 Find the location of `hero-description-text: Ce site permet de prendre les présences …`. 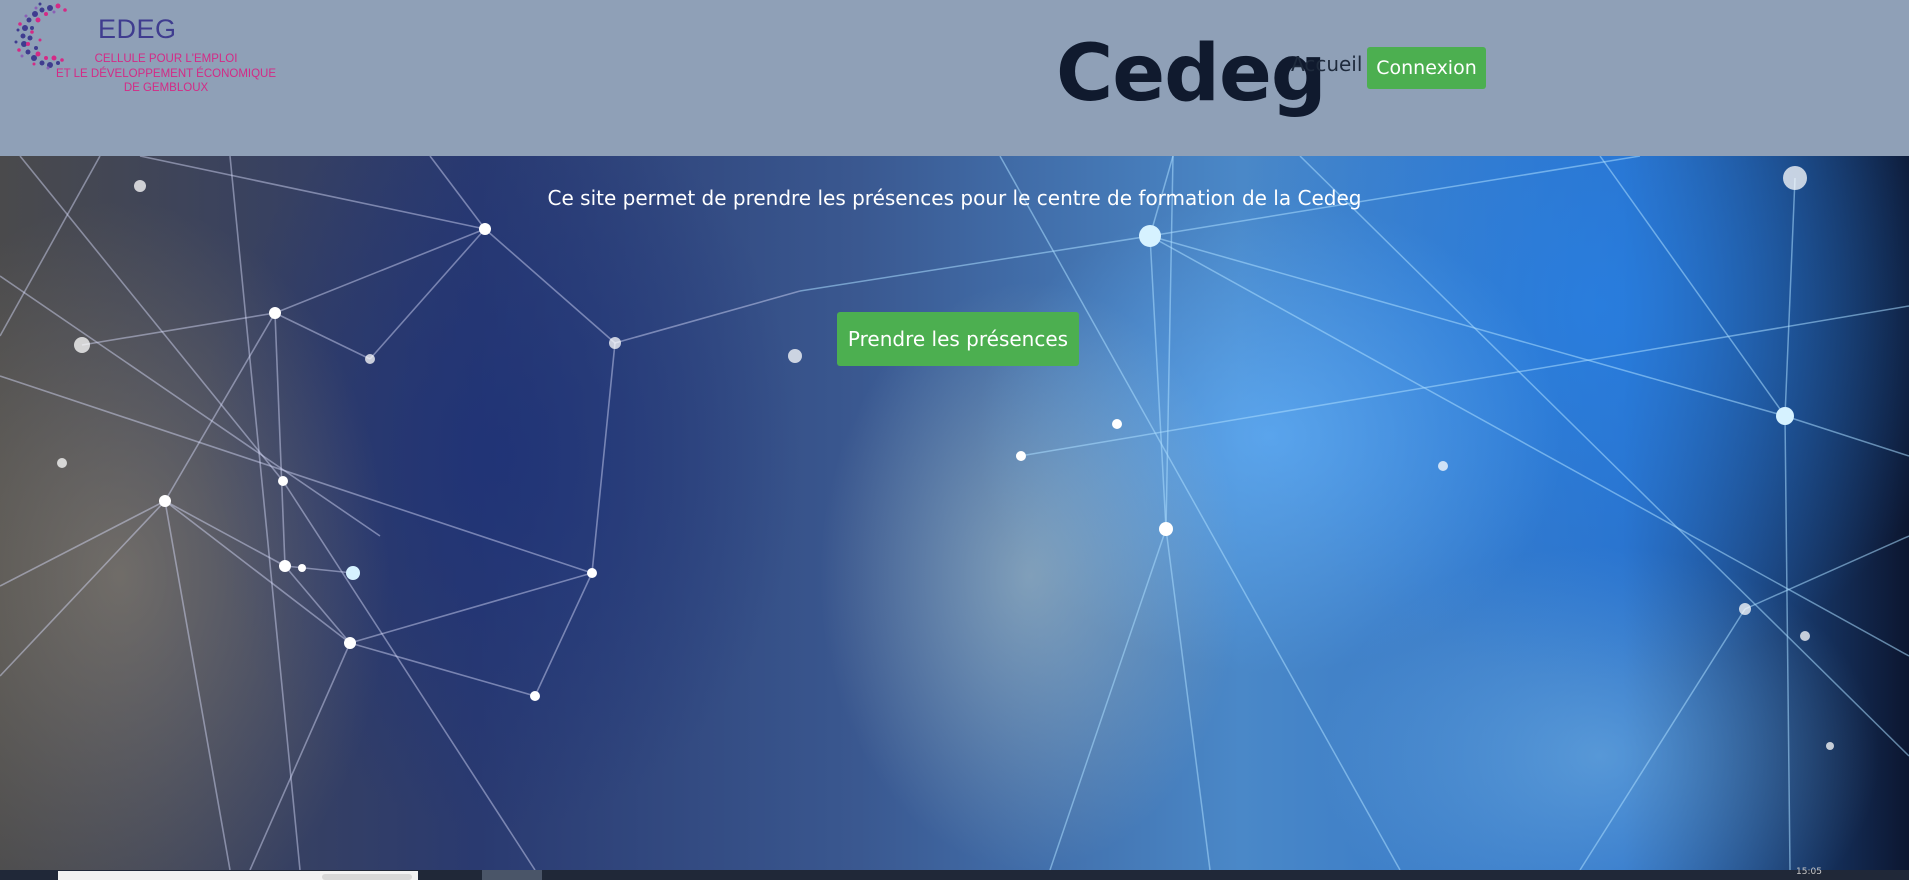

hero-description-text: Ce site permet de prendre les présences … is located at coordinates (954, 198).